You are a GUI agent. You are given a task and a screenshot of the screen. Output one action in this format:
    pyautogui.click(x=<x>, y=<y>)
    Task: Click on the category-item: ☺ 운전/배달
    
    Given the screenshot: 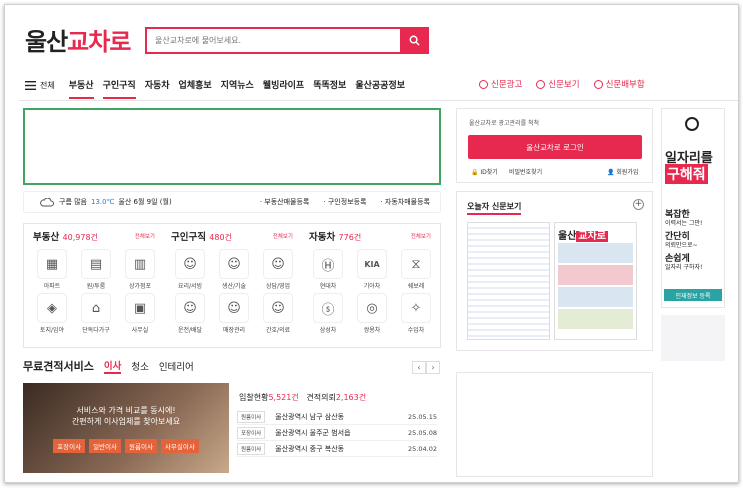 What is the action you would take?
    pyautogui.click(x=190, y=313)
    